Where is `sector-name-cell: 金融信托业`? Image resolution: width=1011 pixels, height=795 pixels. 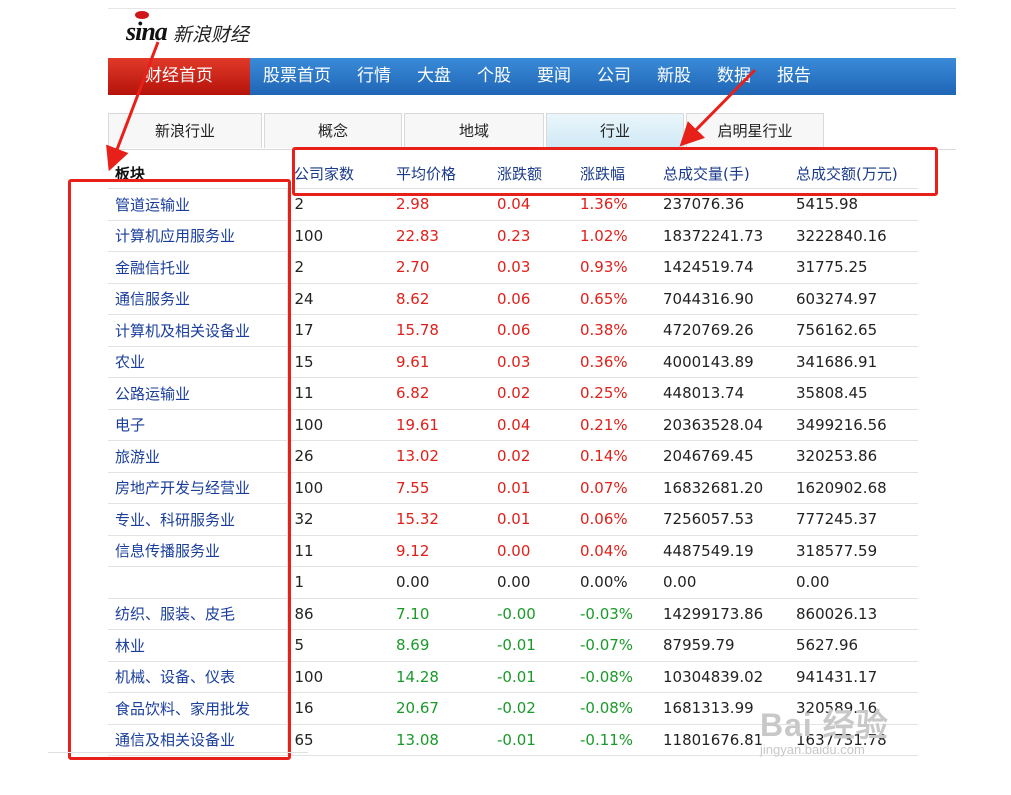
sector-name-cell: 金融信托业 is located at coordinates (198, 267).